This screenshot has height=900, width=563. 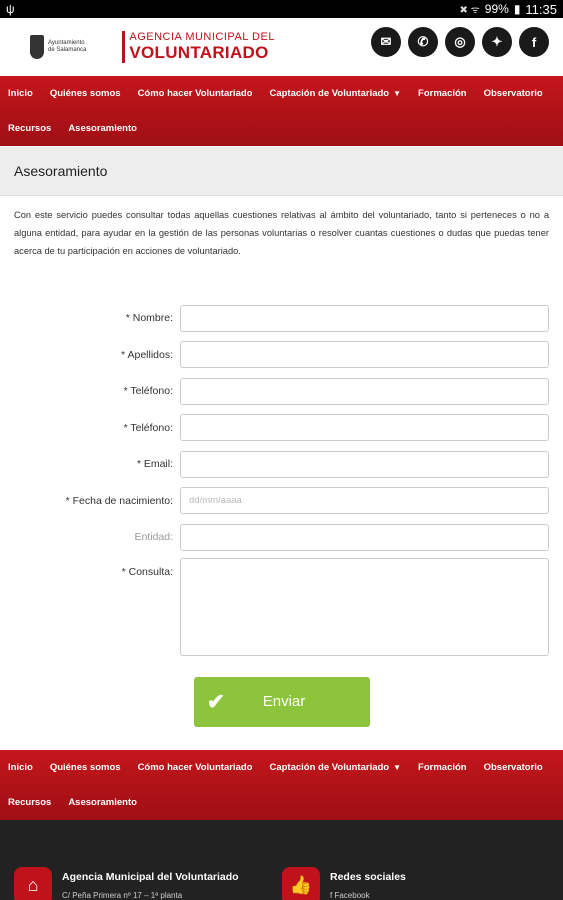 What do you see at coordinates (67, 50) in the screenshot?
I see `ayto-line2: de Salamanca` at bounding box center [67, 50].